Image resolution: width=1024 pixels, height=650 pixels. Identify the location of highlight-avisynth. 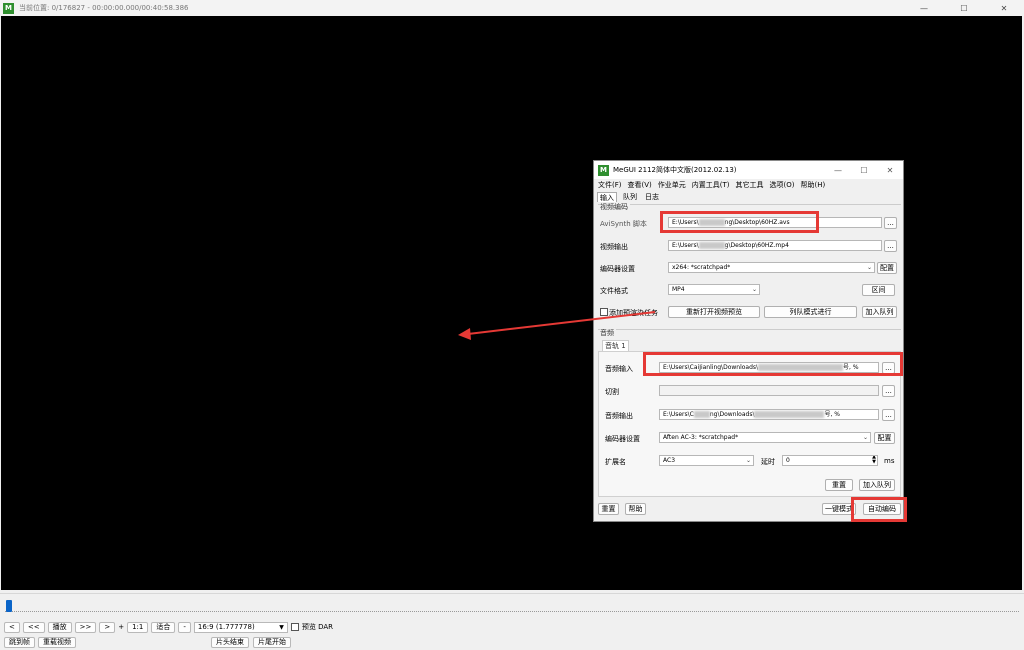
(739, 222).